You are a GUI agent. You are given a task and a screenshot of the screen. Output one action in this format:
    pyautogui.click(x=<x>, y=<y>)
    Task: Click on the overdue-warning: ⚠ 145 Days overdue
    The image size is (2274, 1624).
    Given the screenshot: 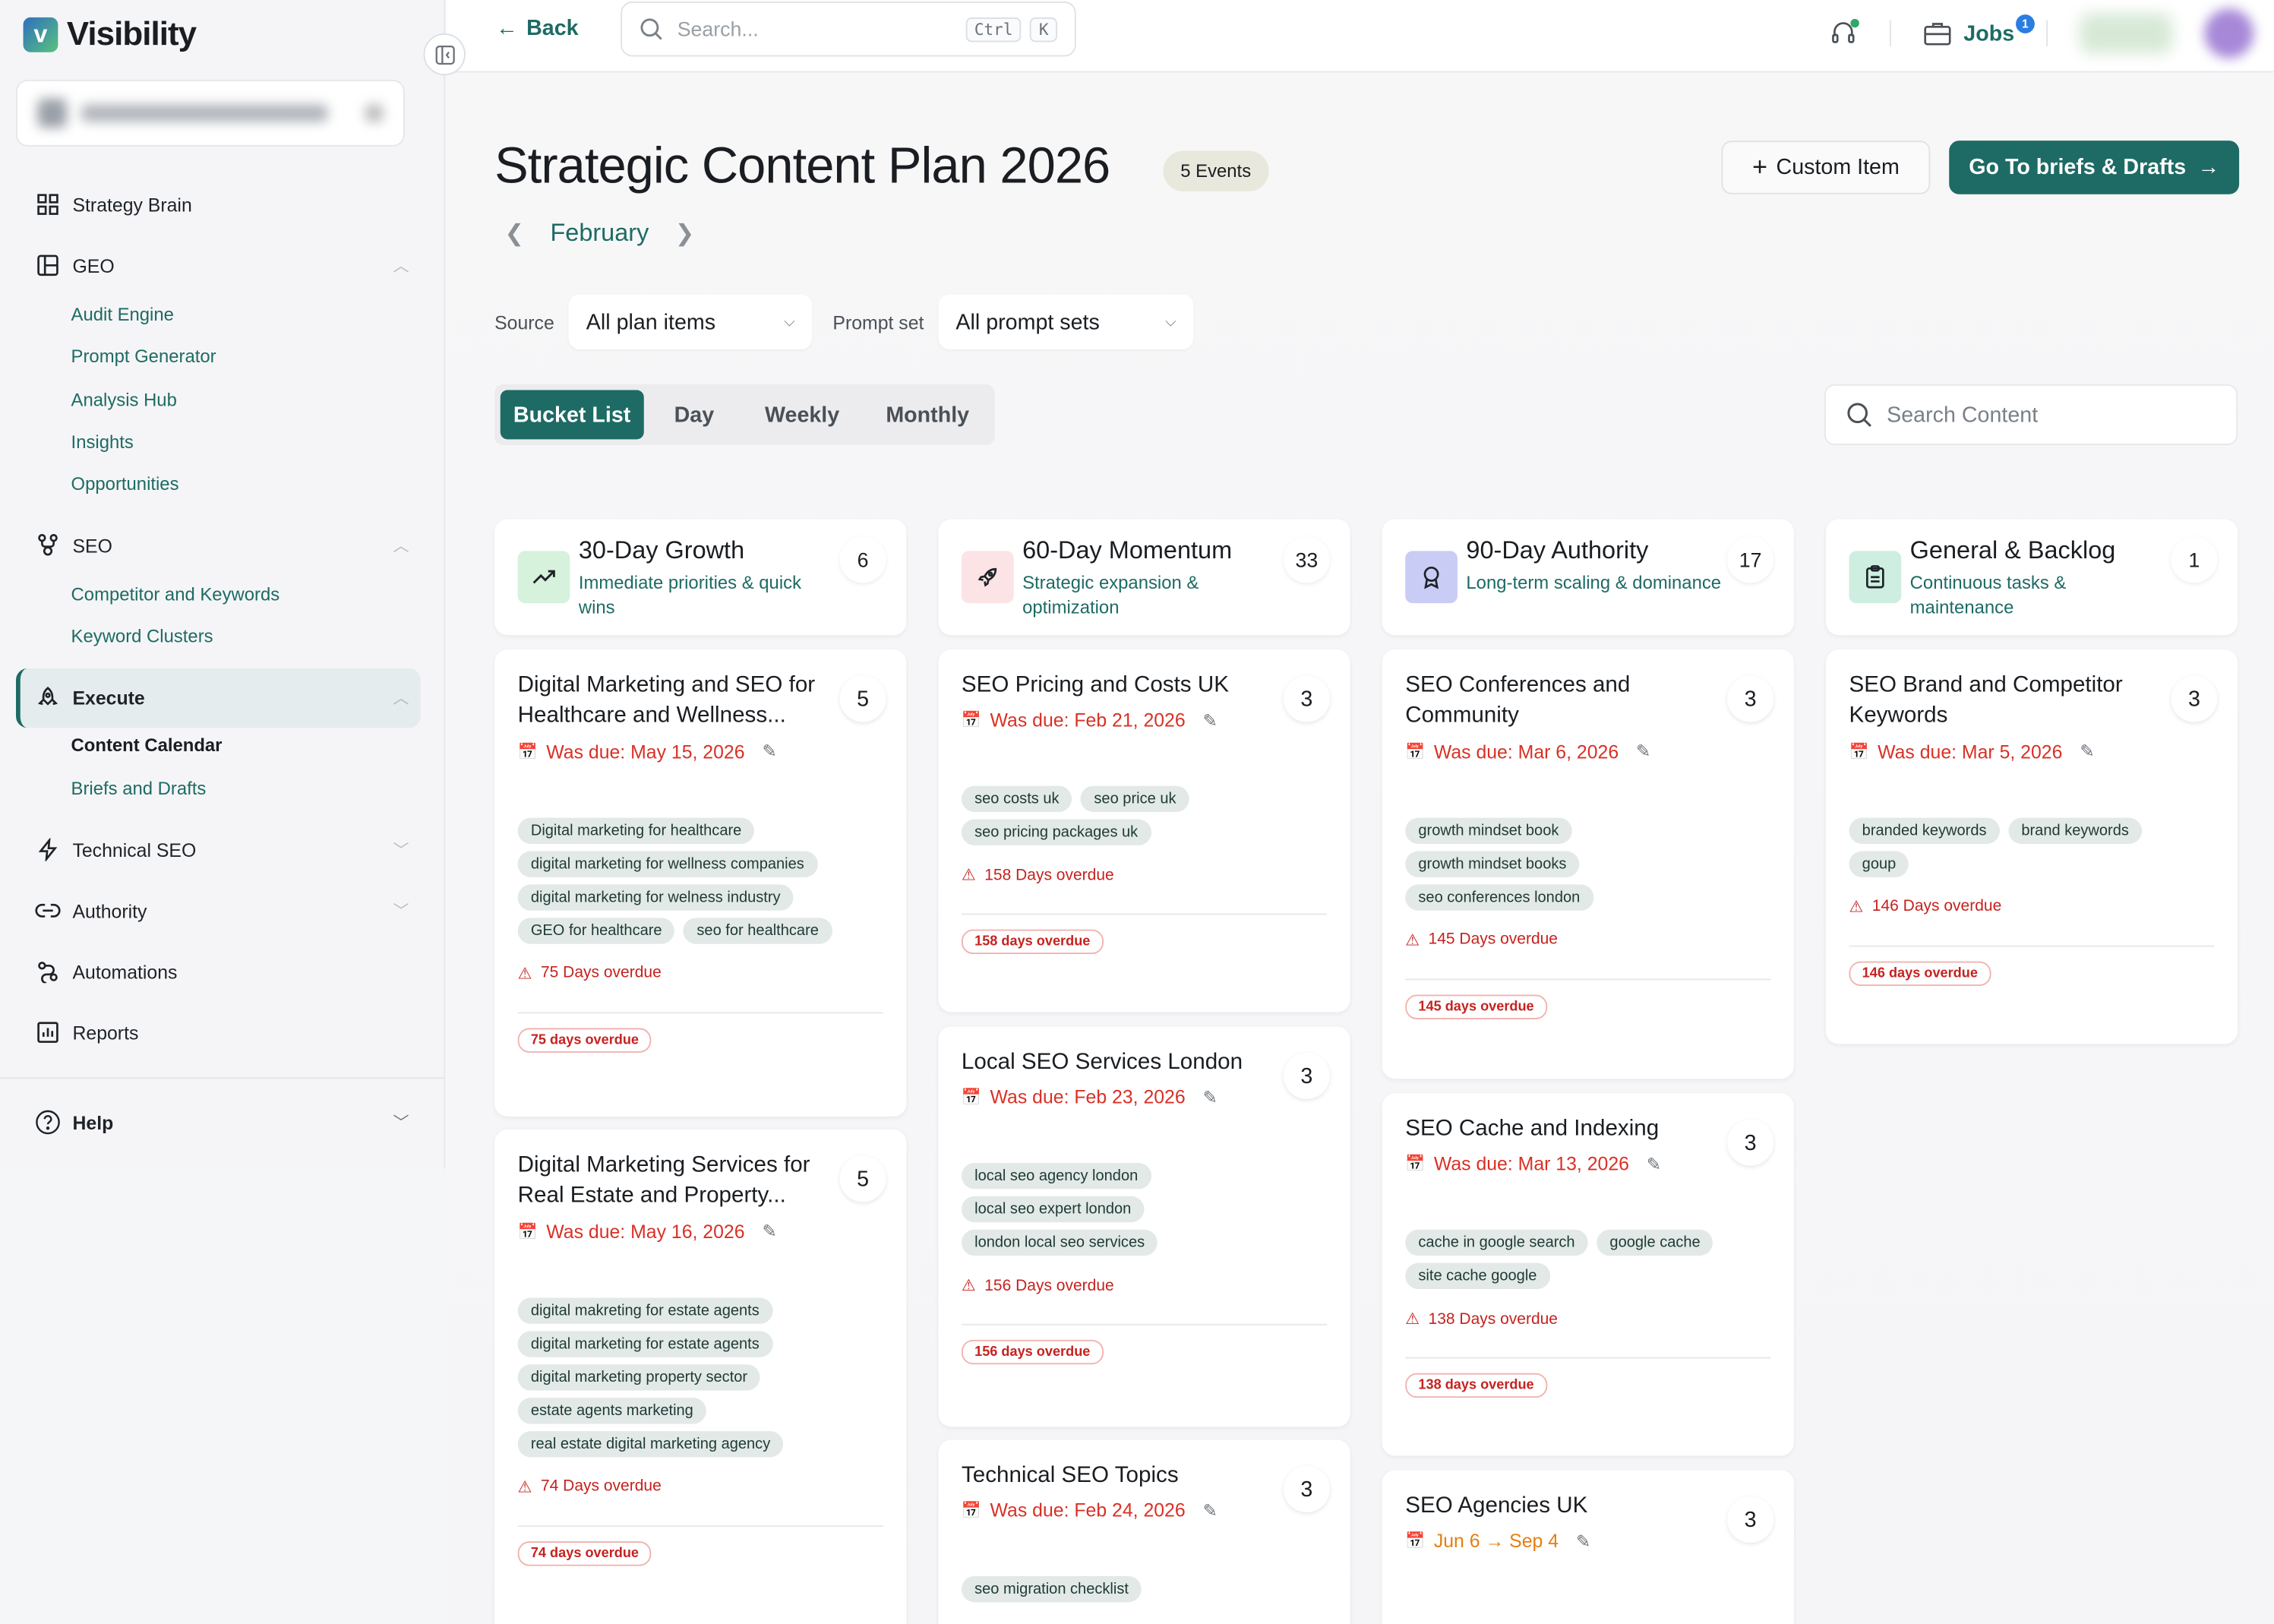 What is the action you would take?
    pyautogui.click(x=1588, y=940)
    